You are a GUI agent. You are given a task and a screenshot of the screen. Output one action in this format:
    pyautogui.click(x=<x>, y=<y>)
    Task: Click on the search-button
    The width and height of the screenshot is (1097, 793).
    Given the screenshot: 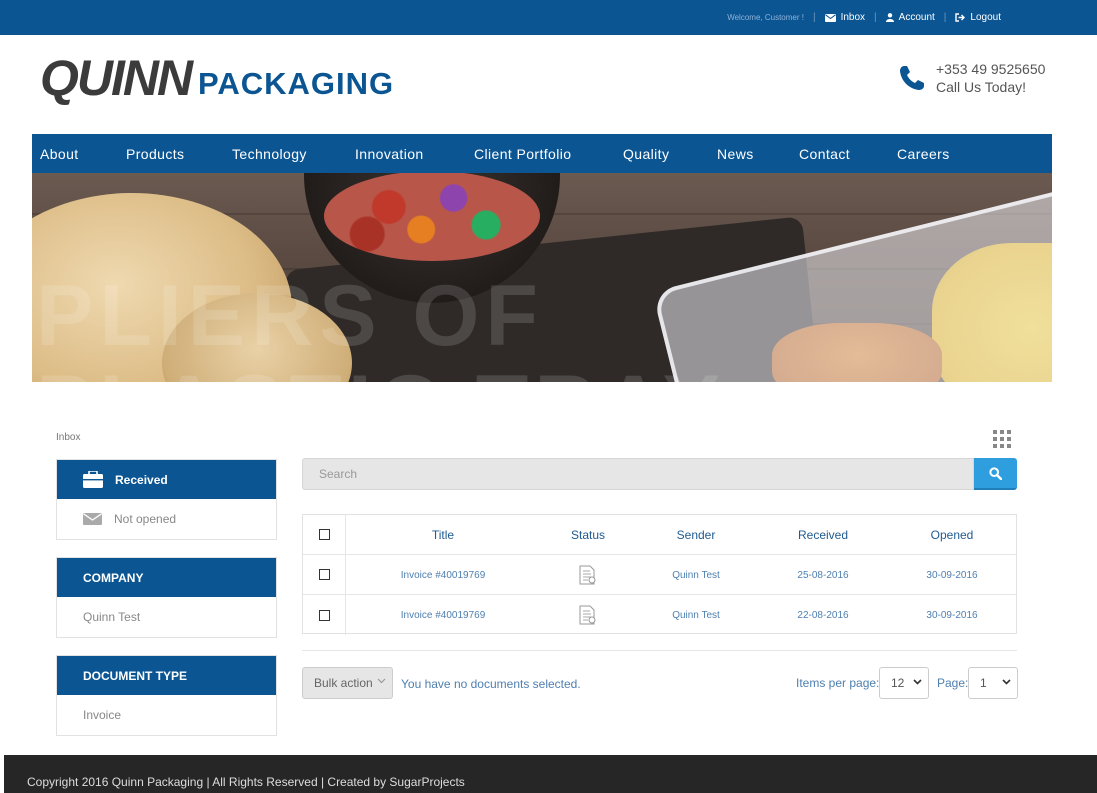 What is the action you would take?
    pyautogui.click(x=995, y=474)
    